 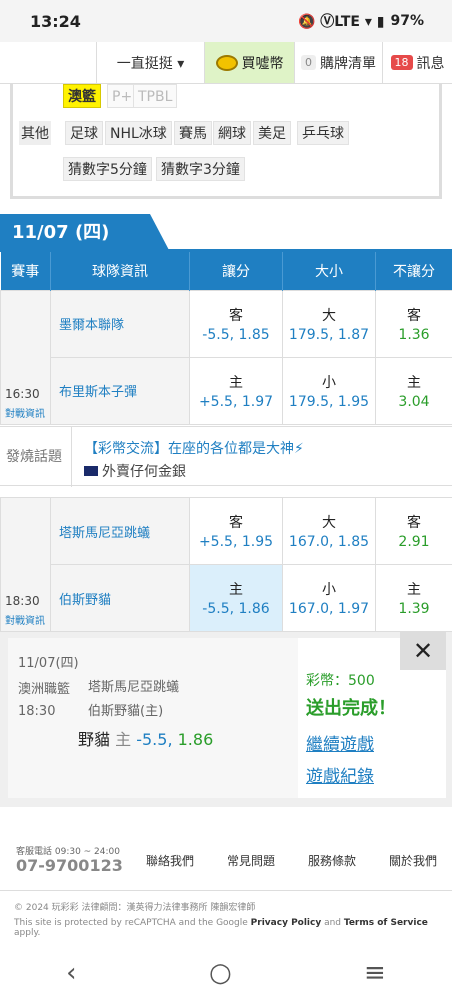 I want to click on back-icon: ‹, so click(x=71, y=973).